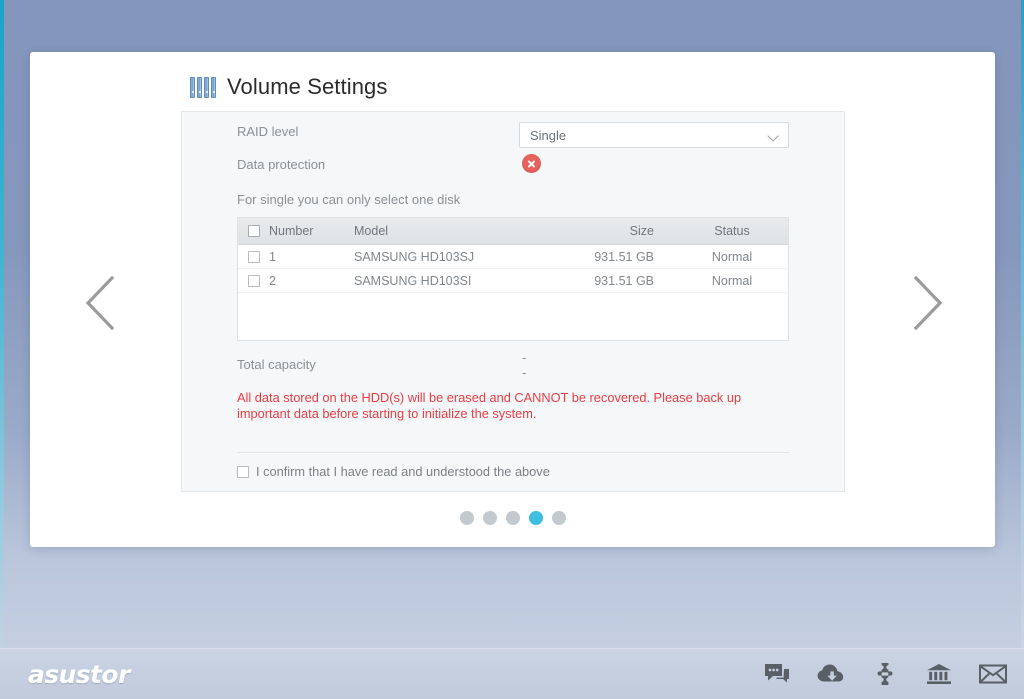  What do you see at coordinates (777, 674) in the screenshot?
I see `chat-icon` at bounding box center [777, 674].